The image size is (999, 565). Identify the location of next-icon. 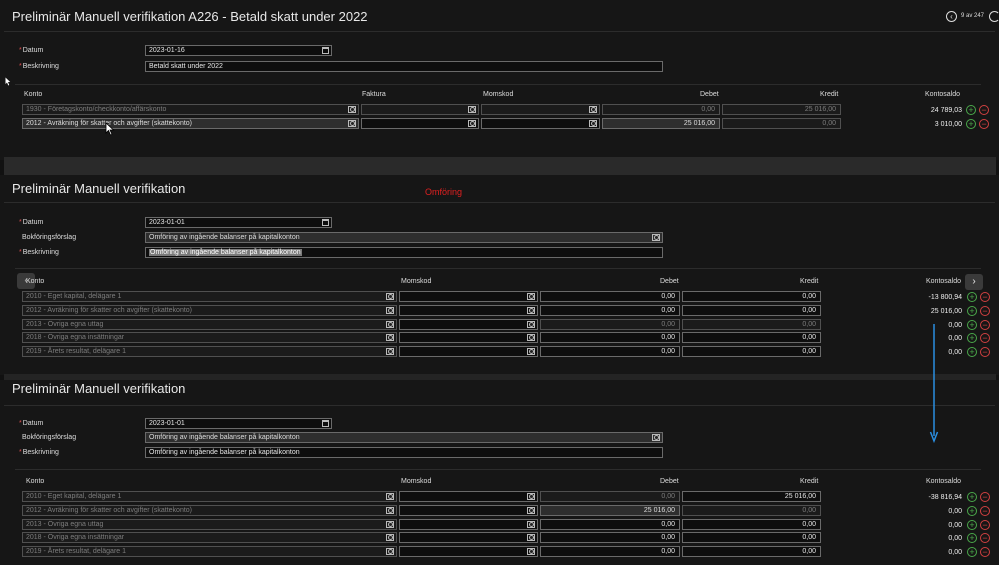
(994, 16).